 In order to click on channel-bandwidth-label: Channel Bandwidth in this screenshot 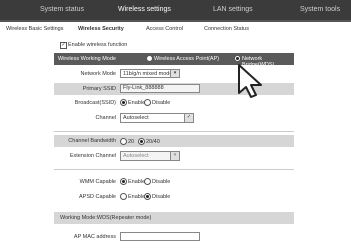, I will do `click(92, 141)`.